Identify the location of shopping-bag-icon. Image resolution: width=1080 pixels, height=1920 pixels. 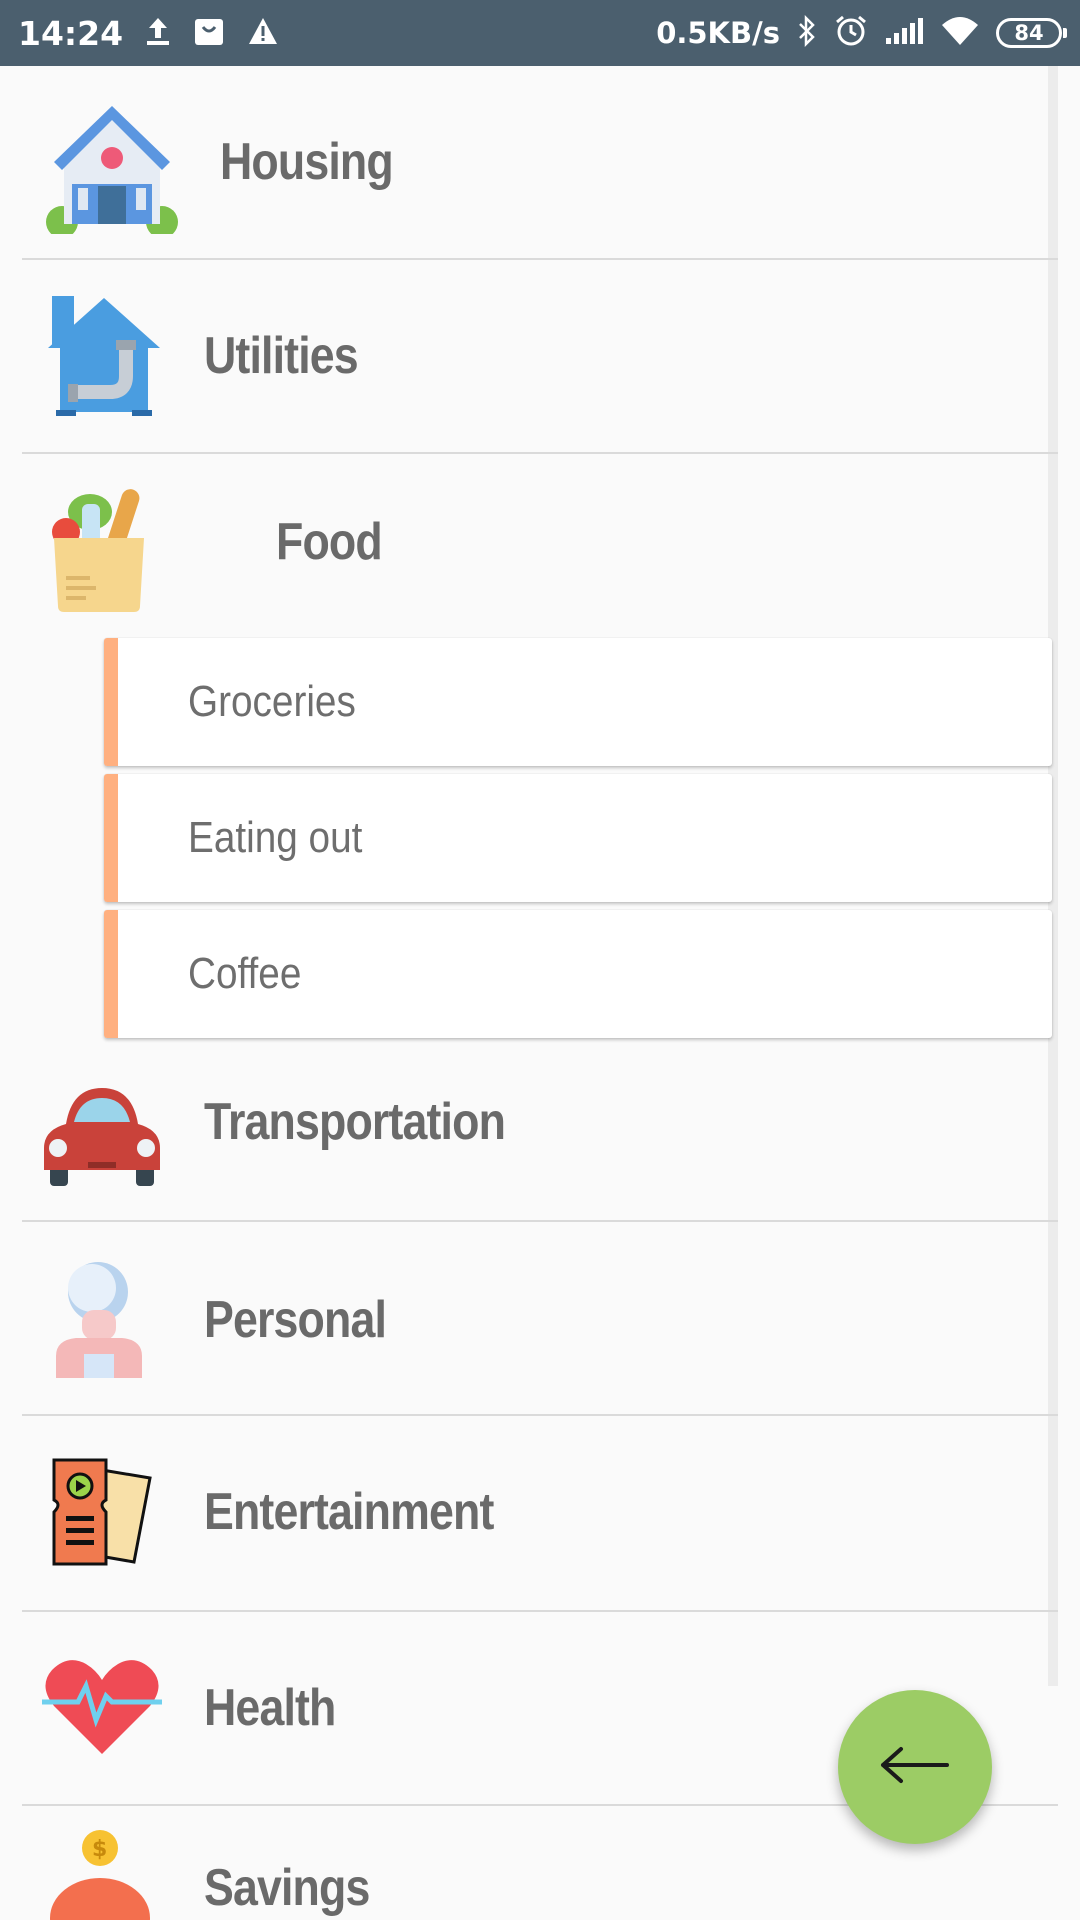
(209, 33).